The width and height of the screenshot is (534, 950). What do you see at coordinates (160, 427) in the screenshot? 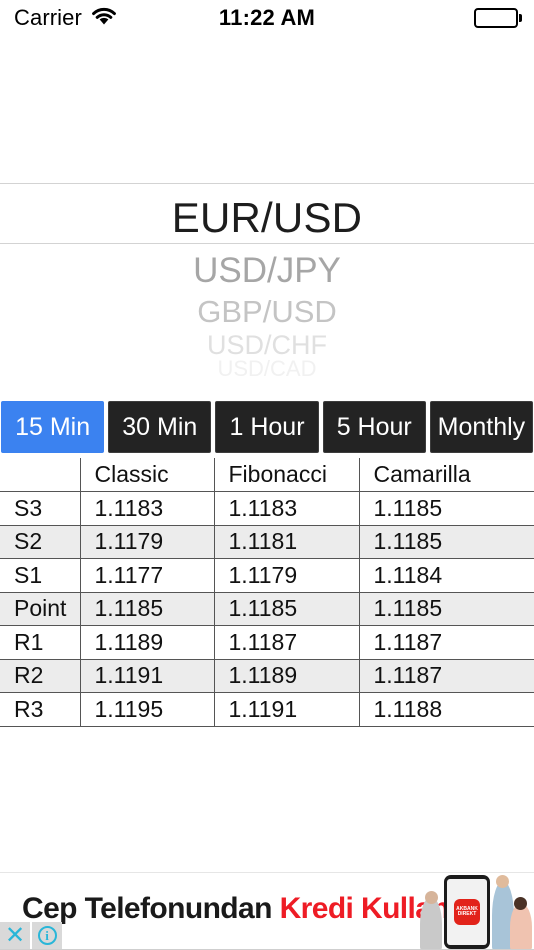
I see `timeframe-button-30min: 30 Min` at bounding box center [160, 427].